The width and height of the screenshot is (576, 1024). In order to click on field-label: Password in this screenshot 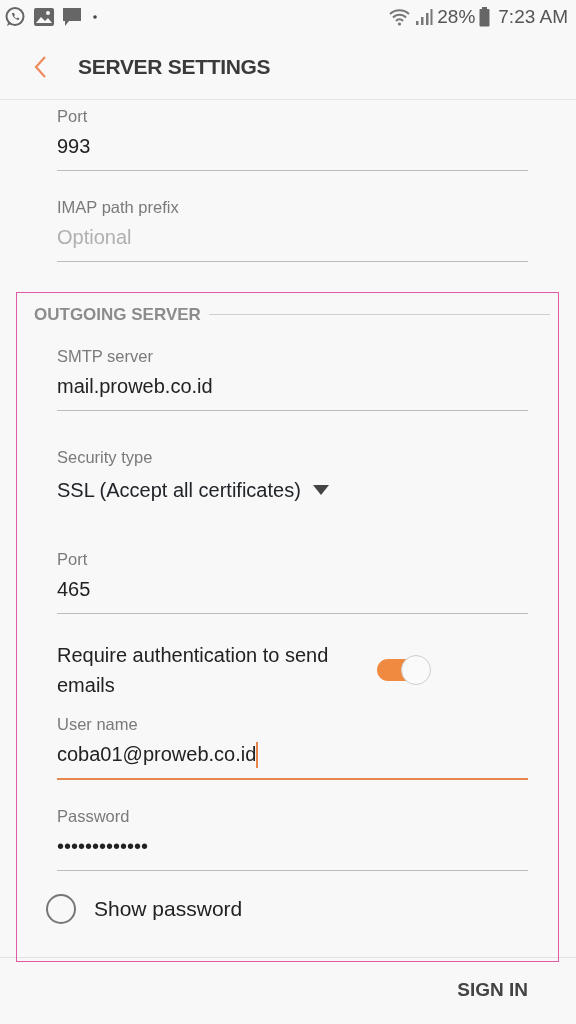, I will do `click(94, 816)`.